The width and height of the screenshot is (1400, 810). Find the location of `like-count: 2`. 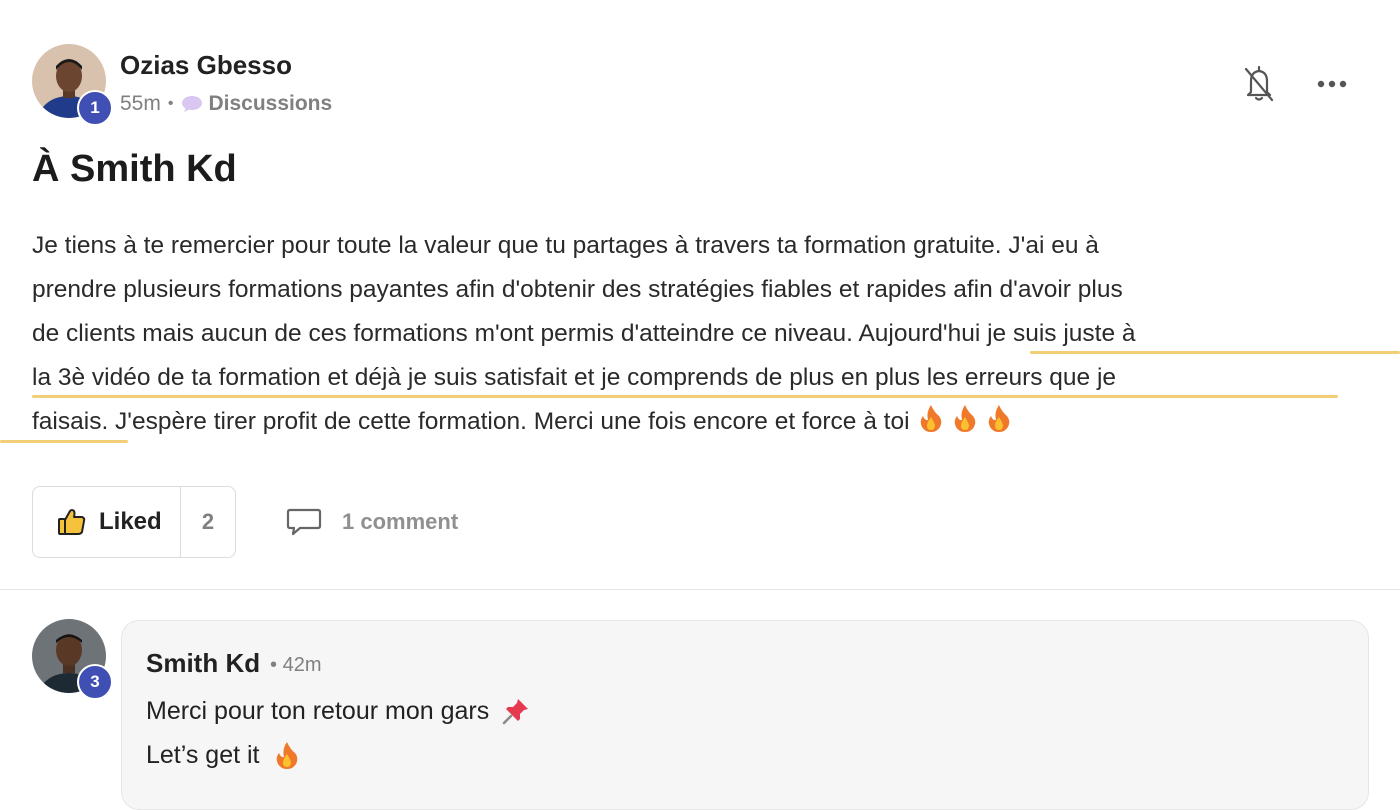

like-count: 2 is located at coordinates (208, 522).